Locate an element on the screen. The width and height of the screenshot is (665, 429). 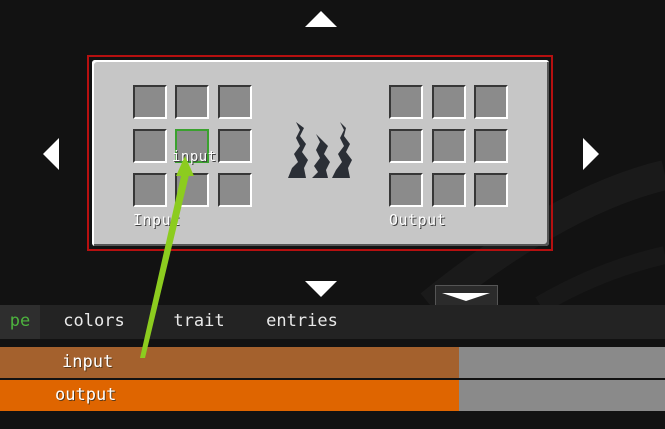
entry-row-output: output is located at coordinates (332, 395).